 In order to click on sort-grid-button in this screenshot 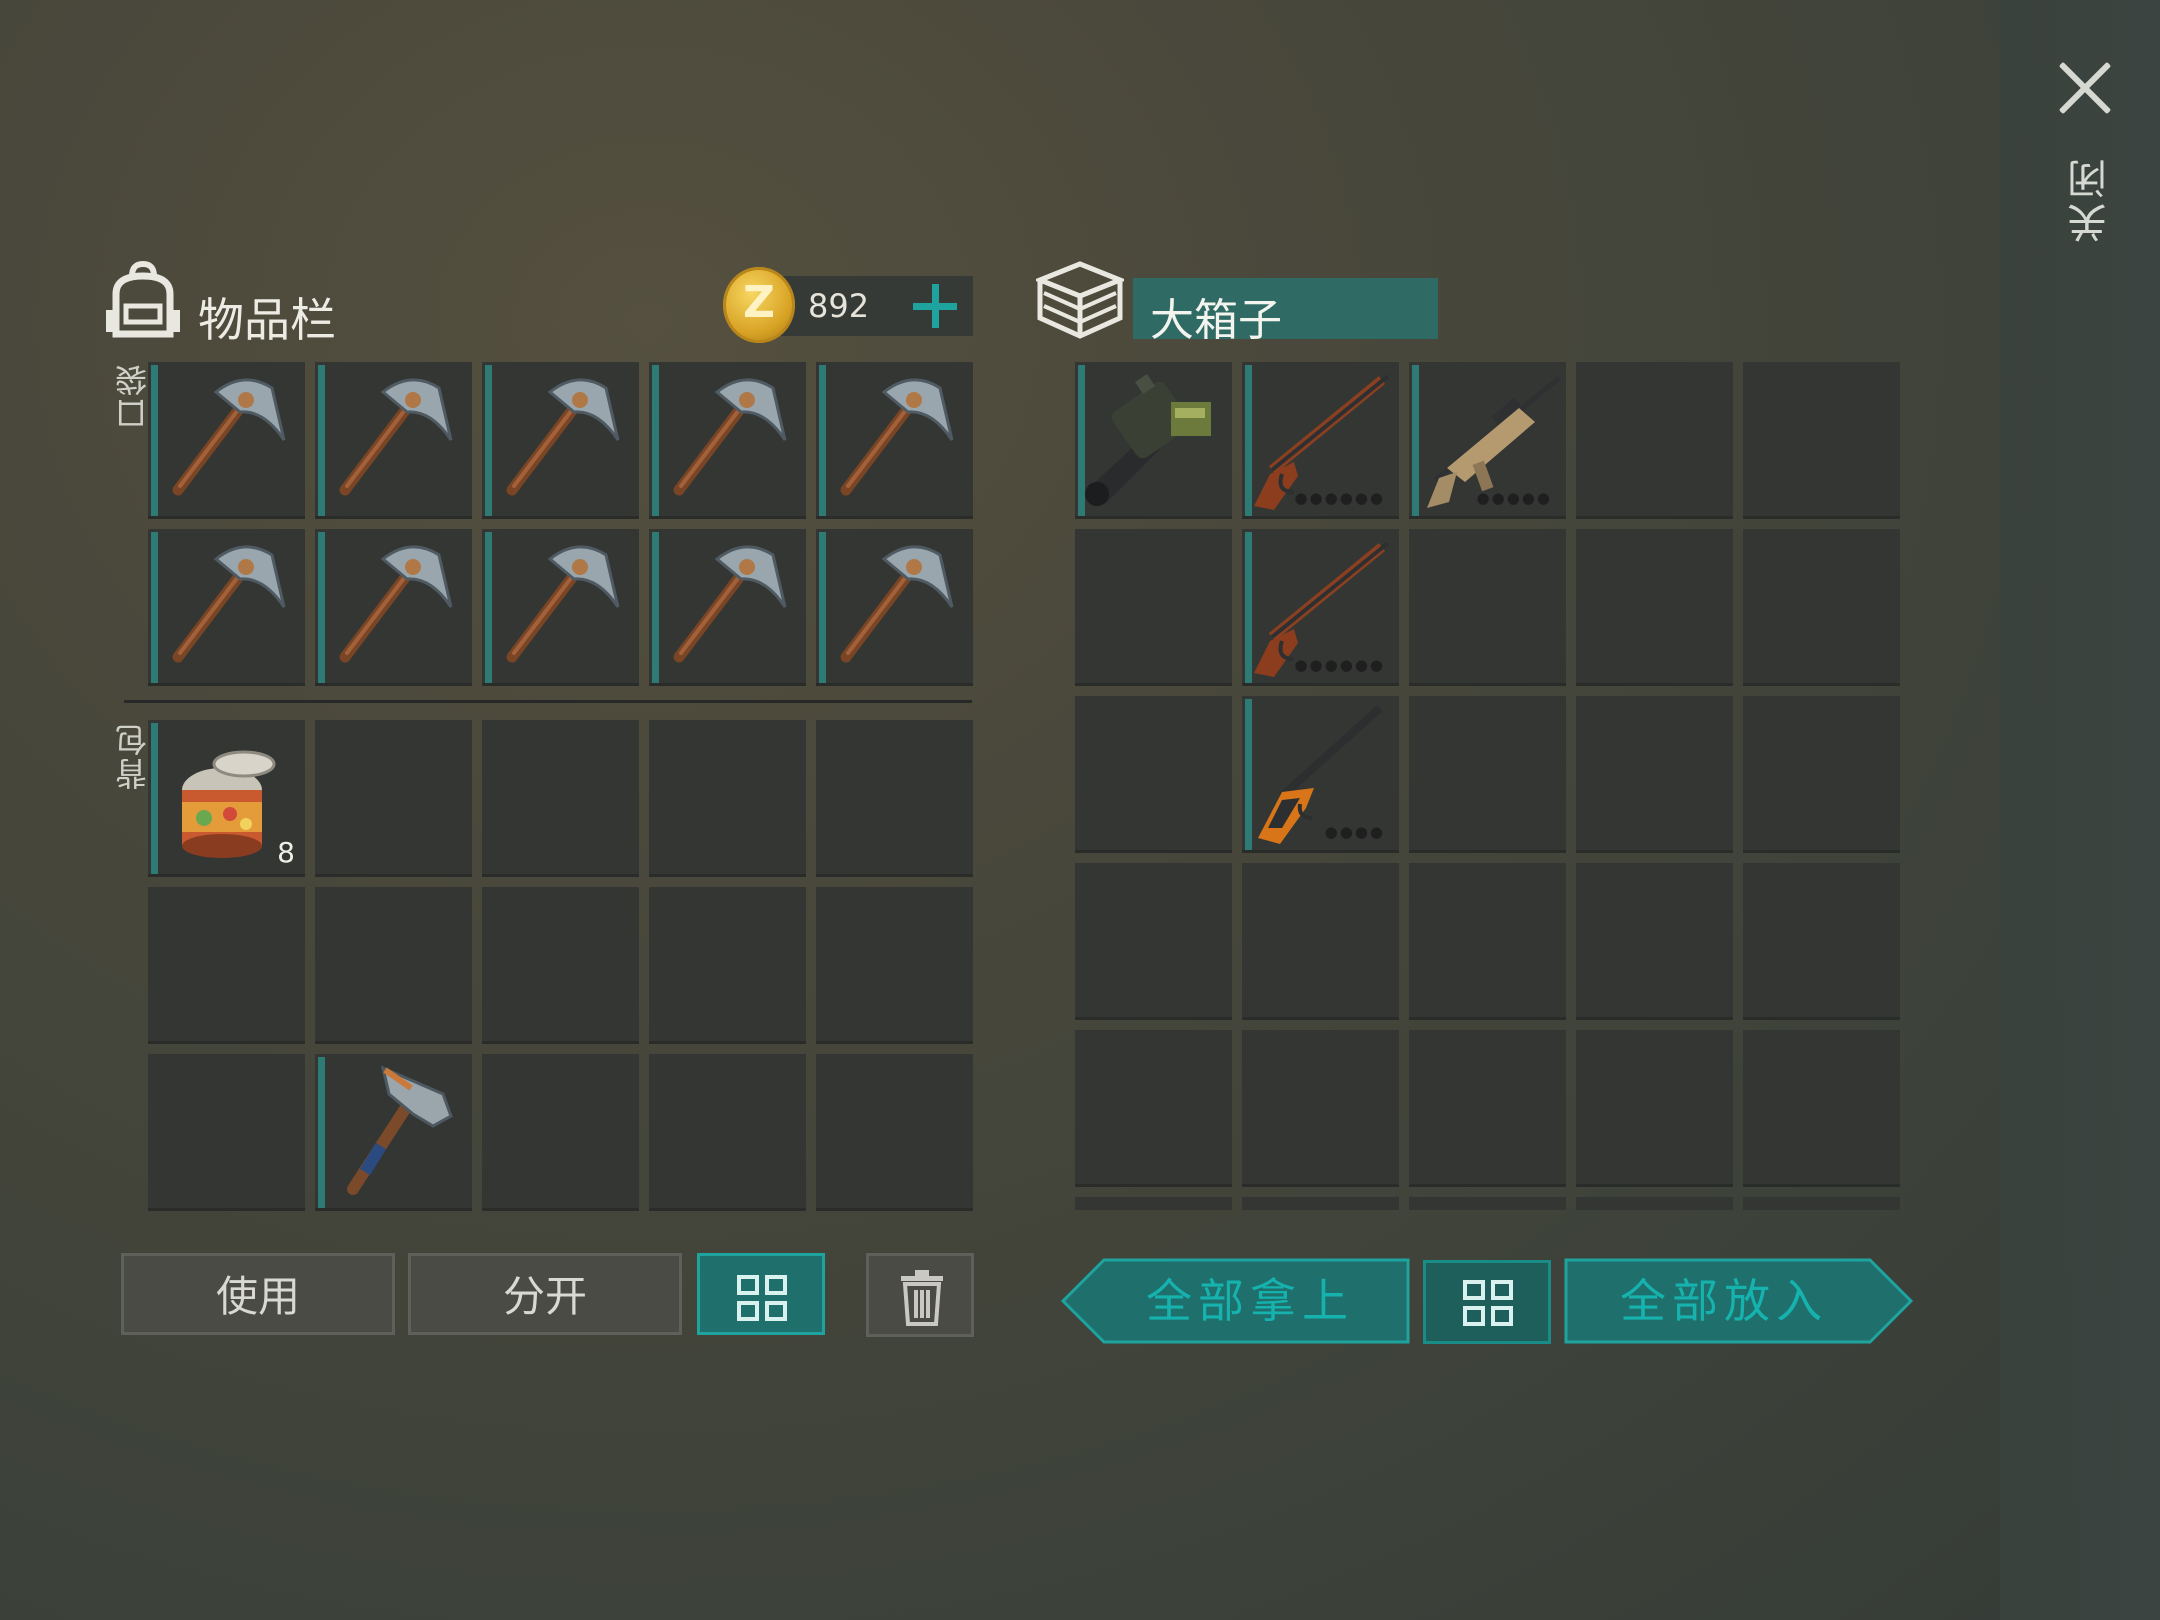, I will do `click(761, 1294)`.